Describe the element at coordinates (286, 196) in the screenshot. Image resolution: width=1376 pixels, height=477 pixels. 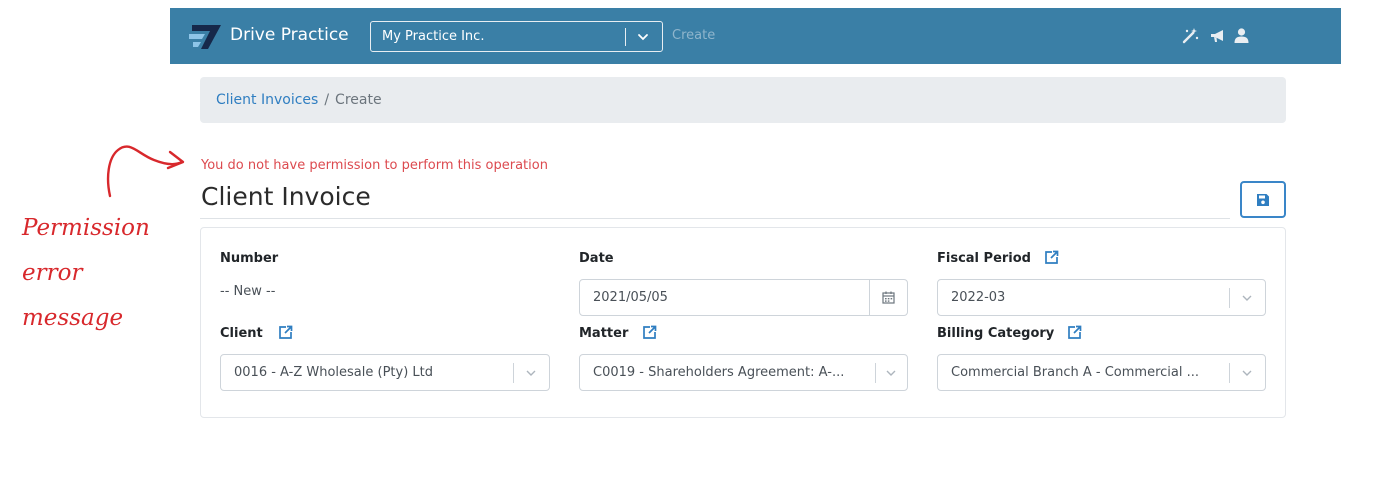
I see `page-title: Client Invoice` at that location.